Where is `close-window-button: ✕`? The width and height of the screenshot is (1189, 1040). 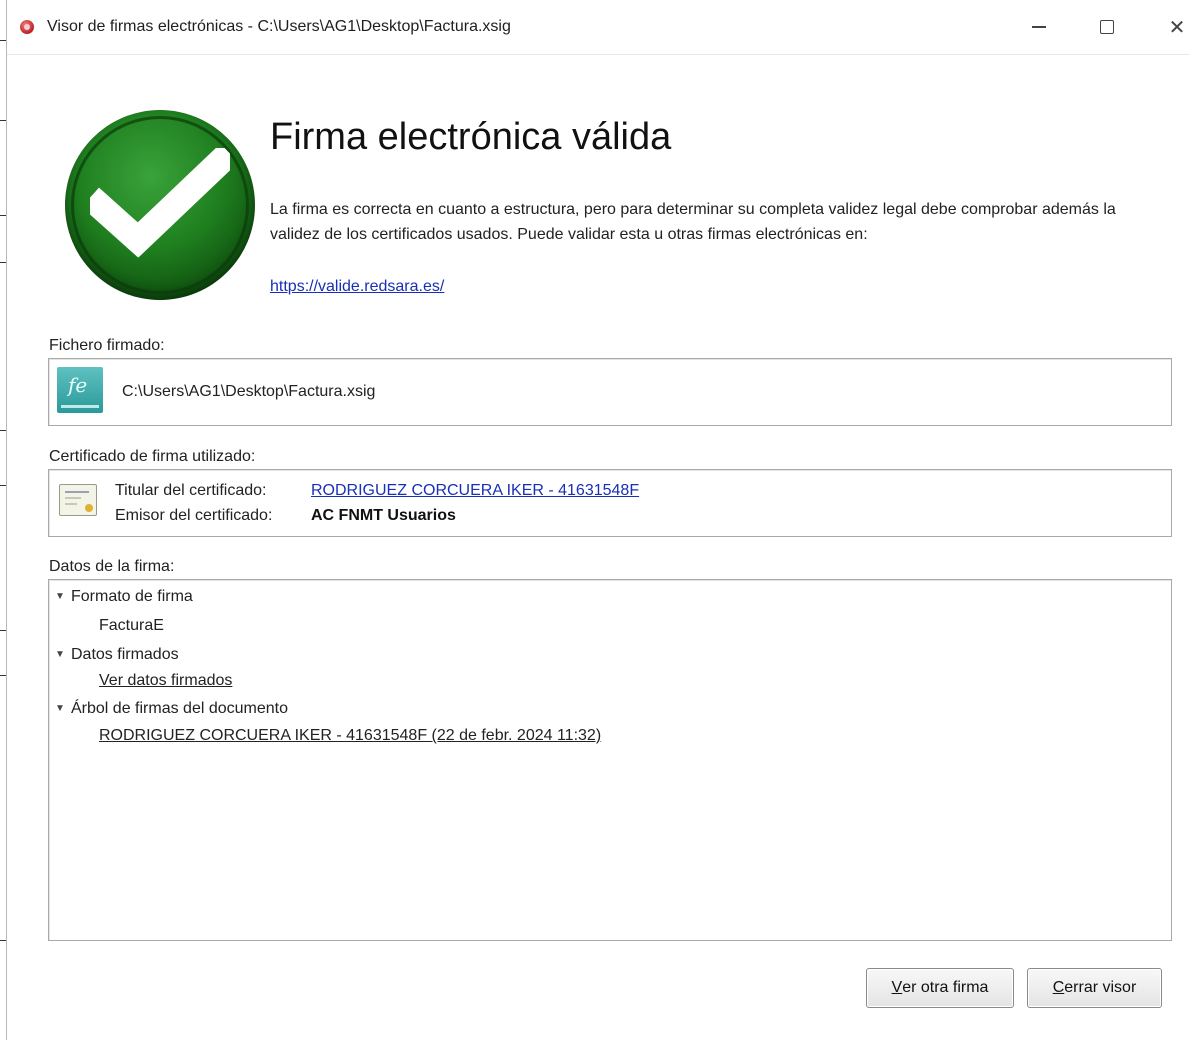
close-window-button: ✕ is located at coordinates (1173, 27).